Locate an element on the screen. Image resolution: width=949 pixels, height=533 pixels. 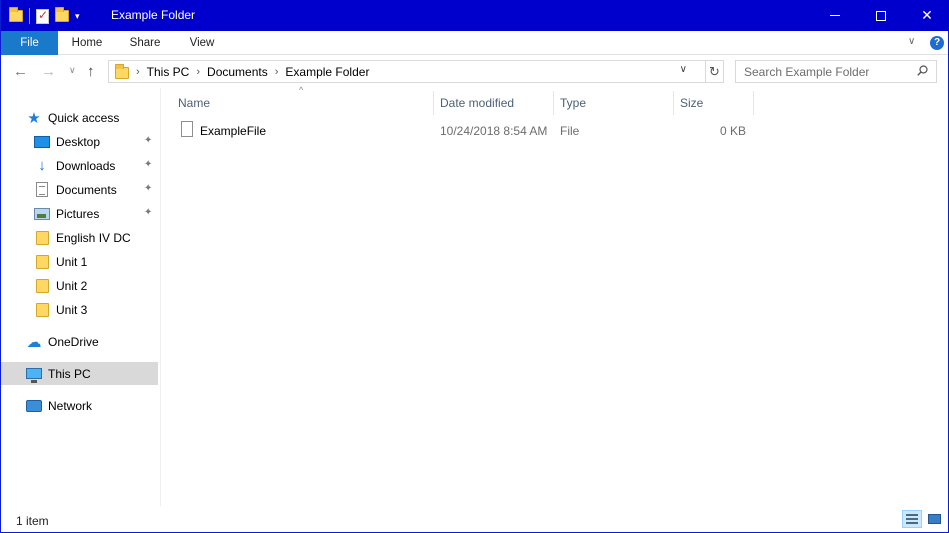
details-view-icon is located at coordinates (912, 519).